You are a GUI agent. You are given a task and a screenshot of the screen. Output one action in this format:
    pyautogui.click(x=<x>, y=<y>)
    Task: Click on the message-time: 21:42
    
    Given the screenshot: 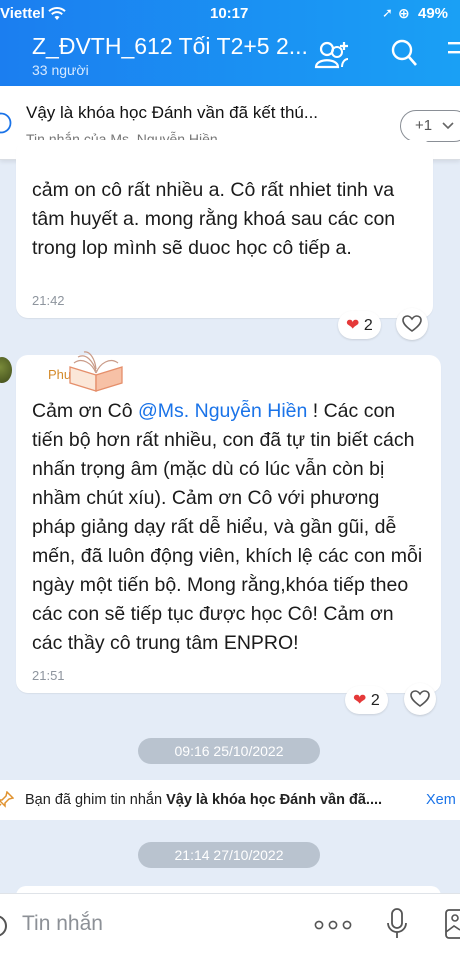 What is the action you would take?
    pyautogui.click(x=48, y=300)
    